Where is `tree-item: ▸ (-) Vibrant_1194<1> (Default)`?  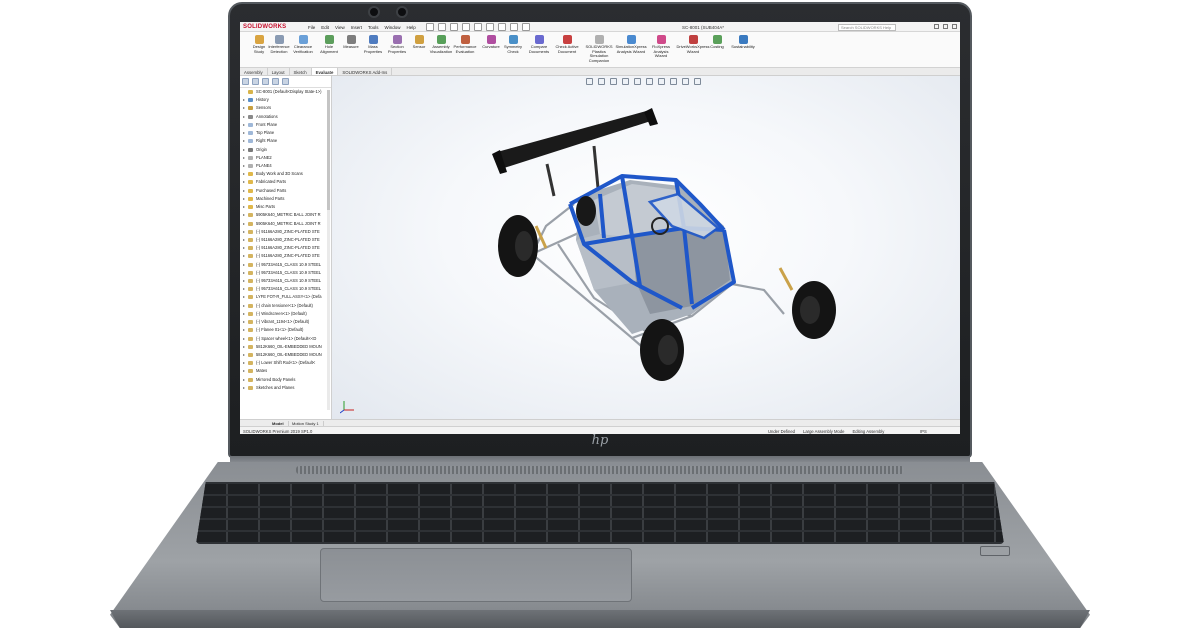 tree-item: ▸ (-) Vibrant_1194<1> (Default) is located at coordinates (285, 322).